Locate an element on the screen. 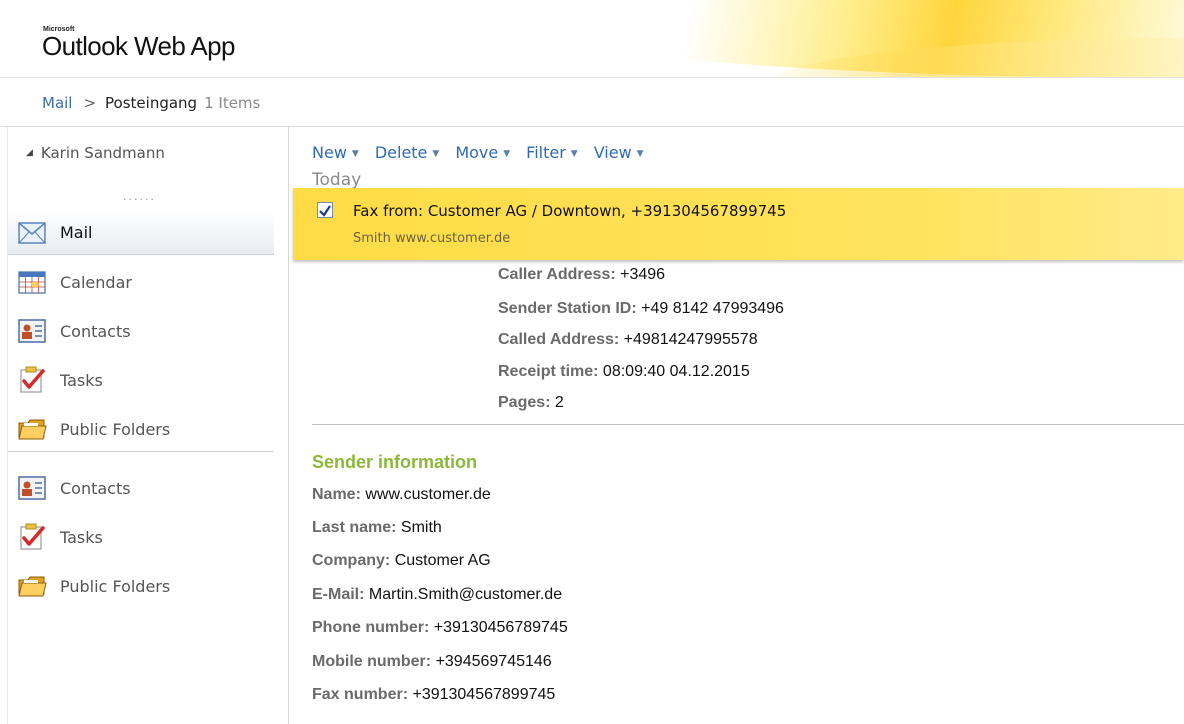 Image resolution: width=1184 pixels, height=724 pixels. new-button: New ▼ is located at coordinates (335, 152).